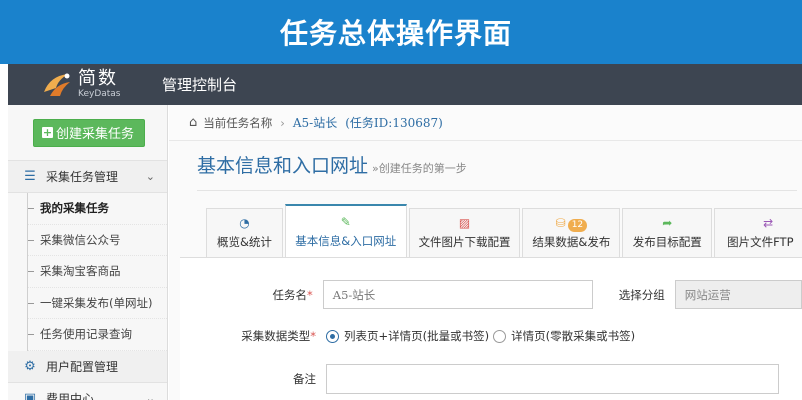 This screenshot has height=400, width=802. What do you see at coordinates (47, 132) in the screenshot?
I see `plus-icon: +` at bounding box center [47, 132].